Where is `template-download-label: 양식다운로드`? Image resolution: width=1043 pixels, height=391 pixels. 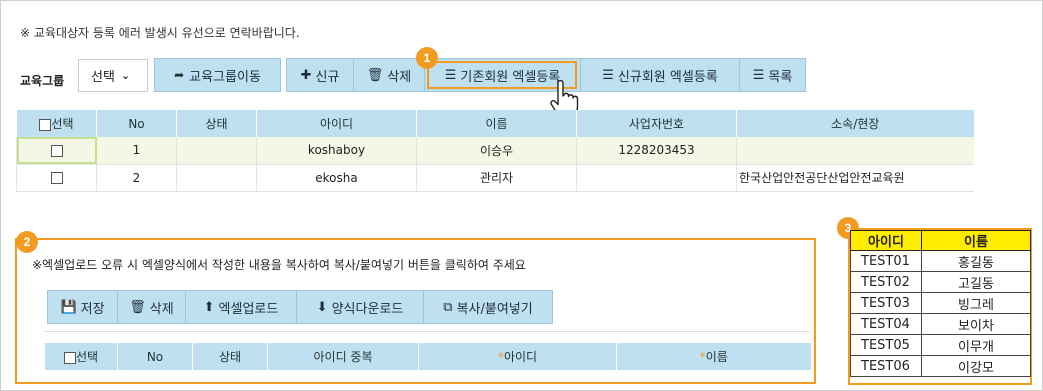
template-download-label: 양식다운로드 is located at coordinates (367, 309).